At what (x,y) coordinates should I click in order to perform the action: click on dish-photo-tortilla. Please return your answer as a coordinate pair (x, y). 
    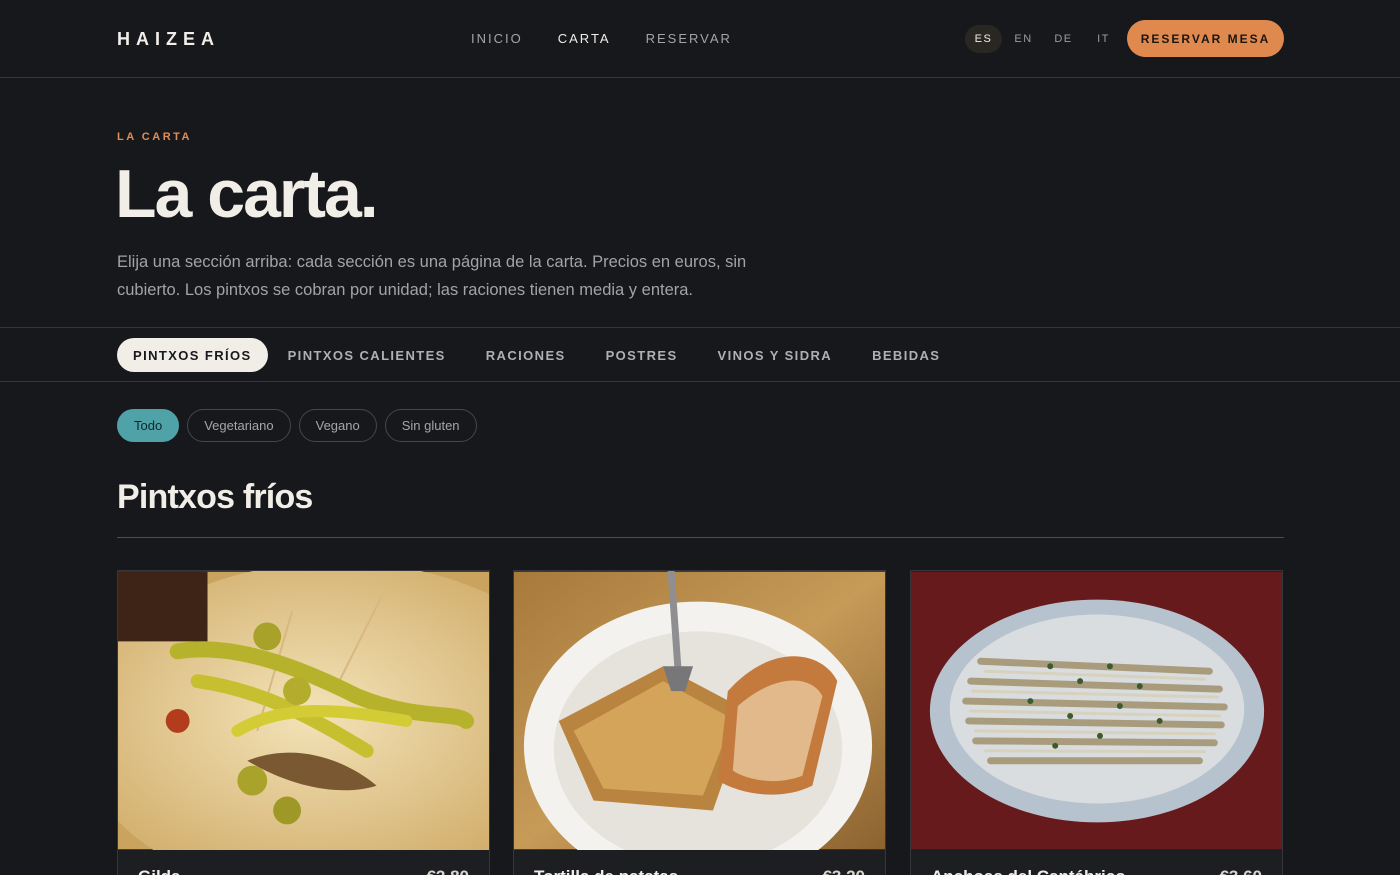
    Looking at the image, I should click on (699, 710).